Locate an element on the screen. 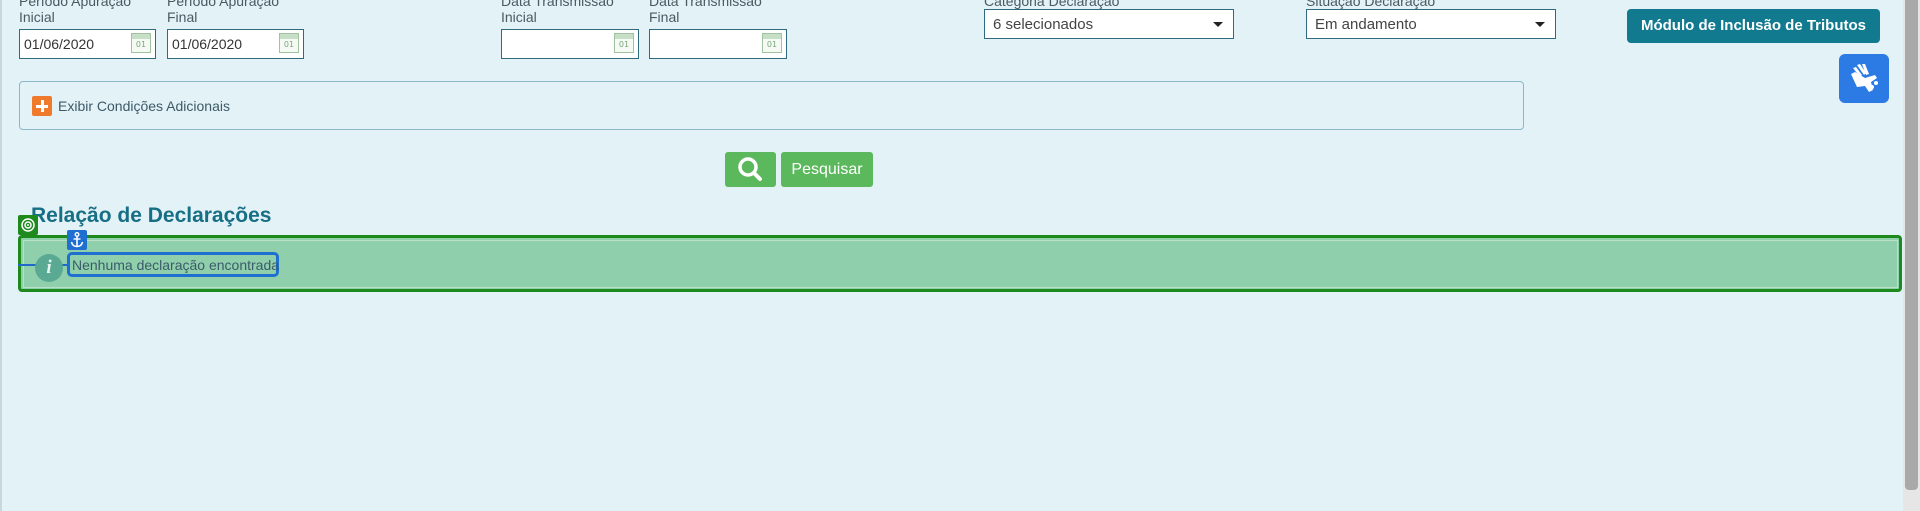 Image resolution: width=1920 pixels, height=511 pixels. page-edge is located at coordinates (1, 255).